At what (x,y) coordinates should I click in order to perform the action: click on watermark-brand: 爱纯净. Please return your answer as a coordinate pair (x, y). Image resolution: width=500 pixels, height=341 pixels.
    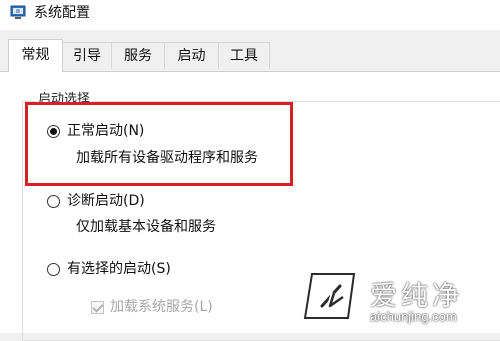
    Looking at the image, I should click on (416, 296).